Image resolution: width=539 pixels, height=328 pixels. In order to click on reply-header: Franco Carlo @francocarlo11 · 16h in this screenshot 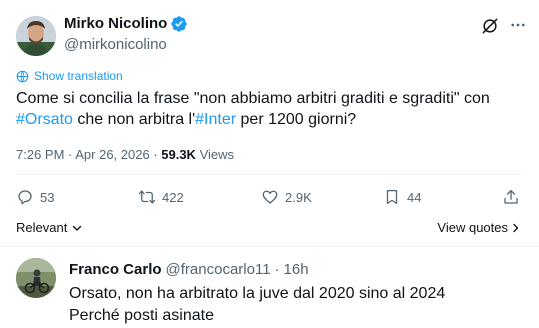, I will do `click(189, 270)`.